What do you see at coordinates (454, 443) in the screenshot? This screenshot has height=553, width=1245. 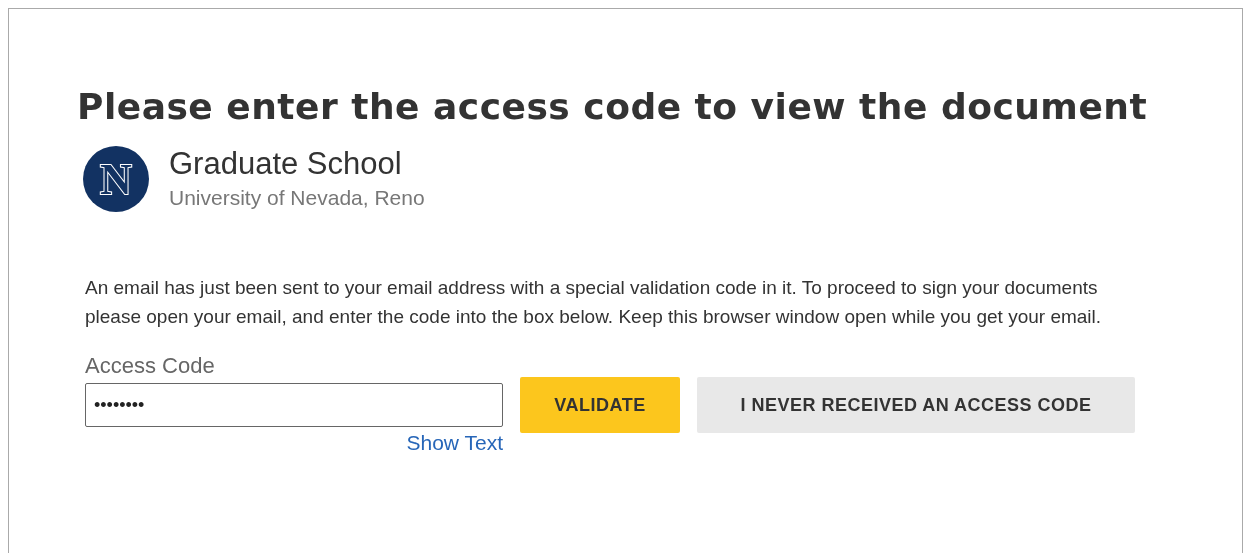 I see `show-text-link: Show Text` at bounding box center [454, 443].